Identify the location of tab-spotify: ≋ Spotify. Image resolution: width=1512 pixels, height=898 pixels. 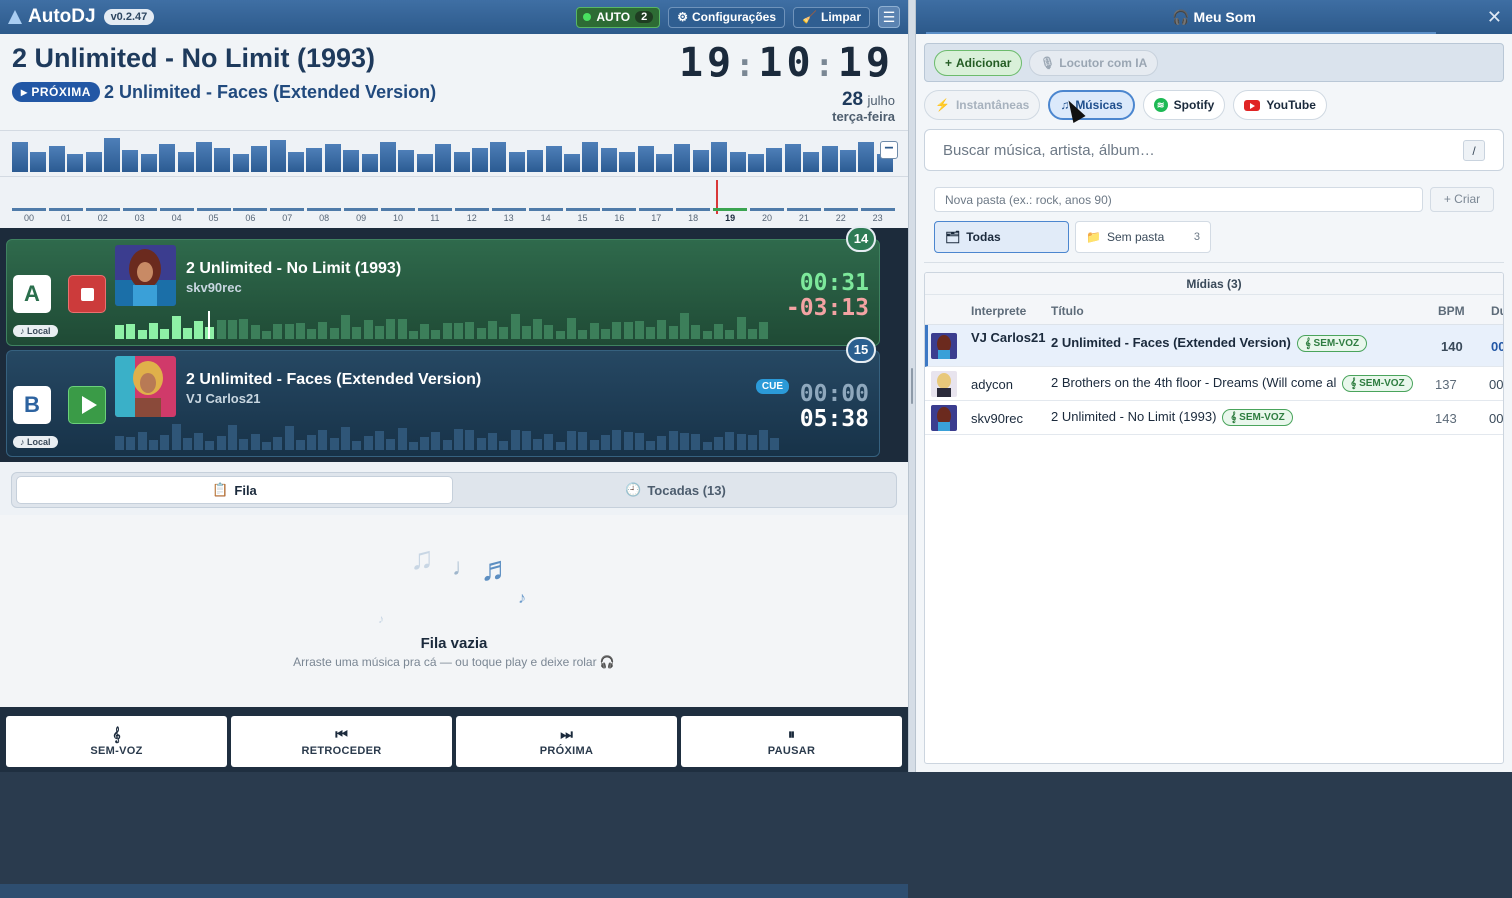
(1184, 105).